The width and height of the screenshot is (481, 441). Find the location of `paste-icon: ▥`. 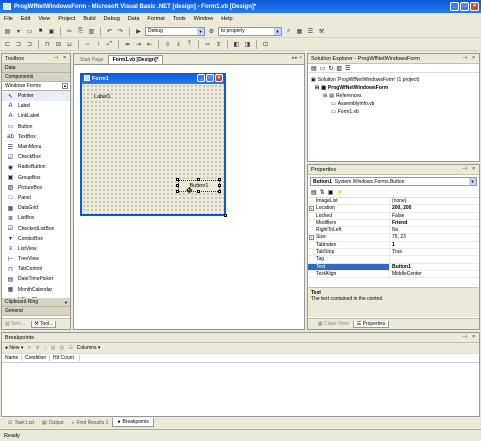

paste-icon: ▥ is located at coordinates (91, 31).